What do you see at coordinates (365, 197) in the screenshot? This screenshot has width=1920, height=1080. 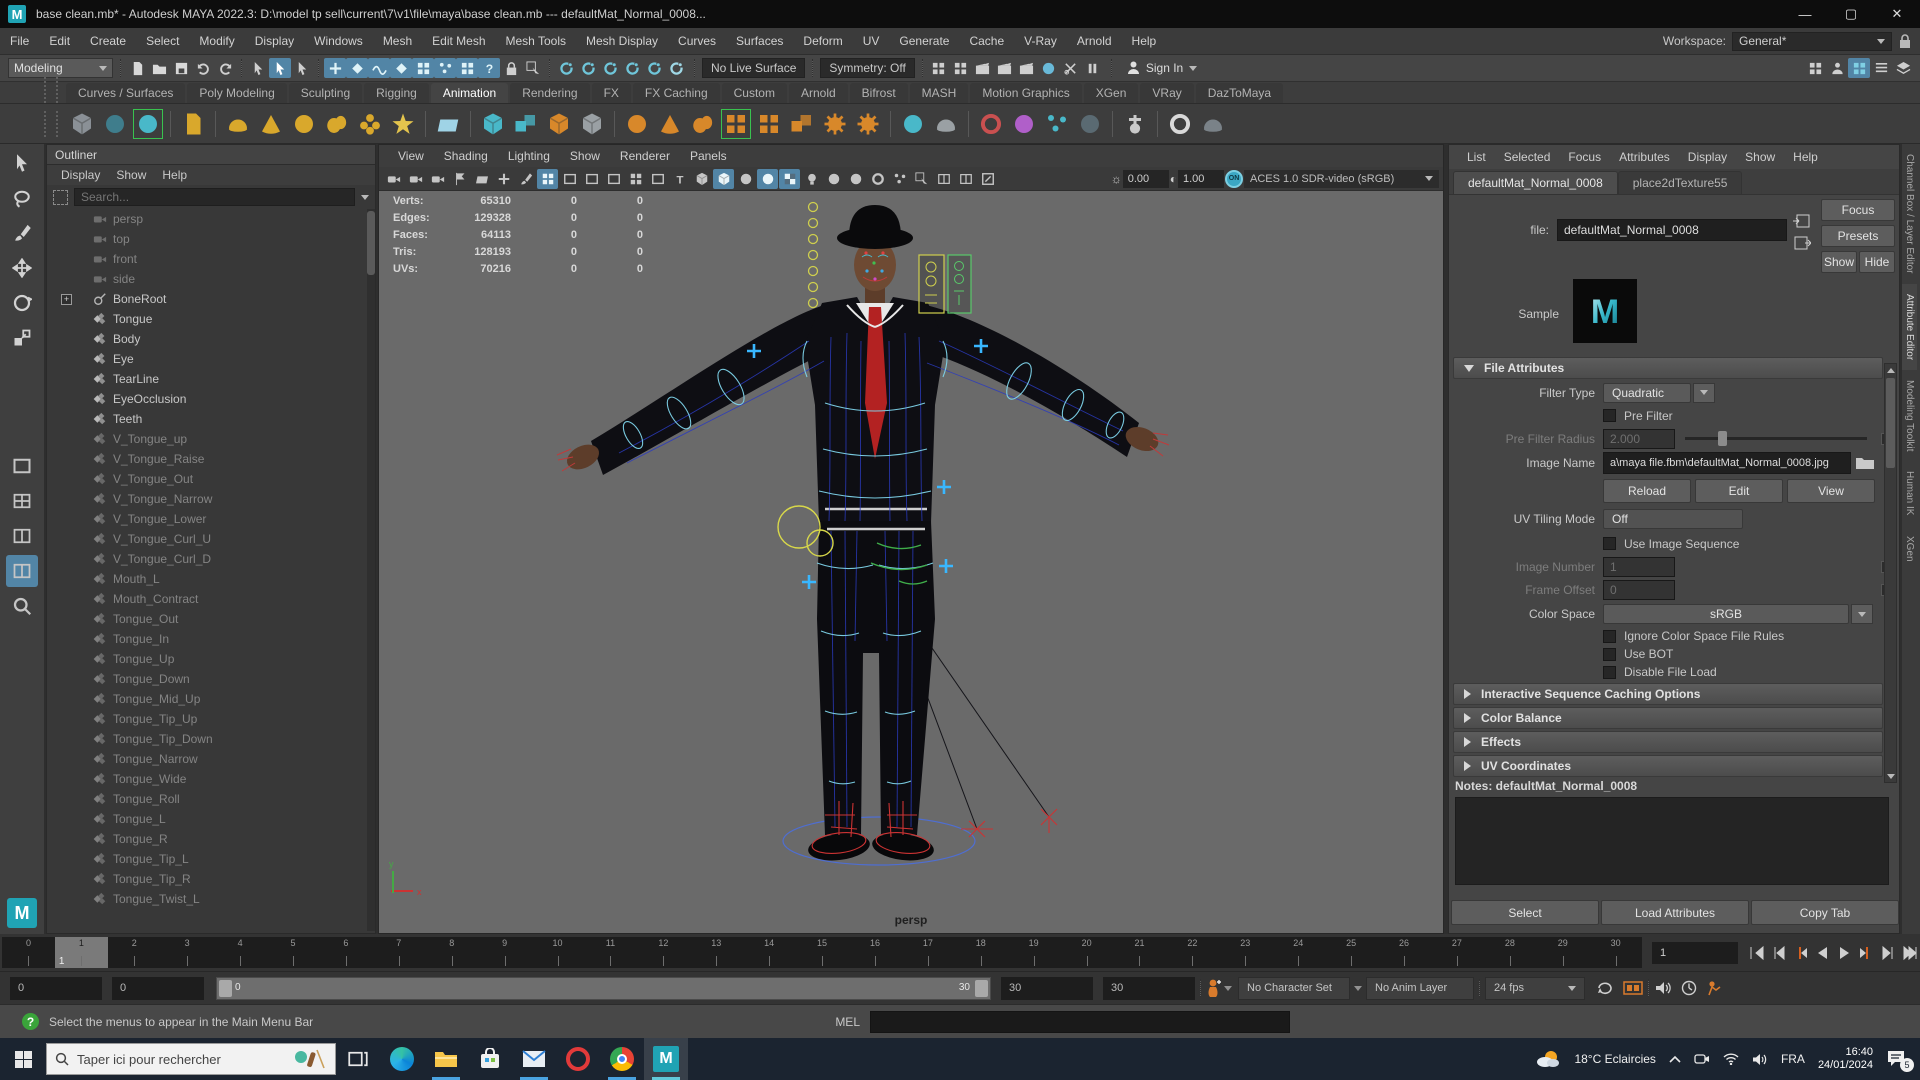 I see `chevron-down-icon` at bounding box center [365, 197].